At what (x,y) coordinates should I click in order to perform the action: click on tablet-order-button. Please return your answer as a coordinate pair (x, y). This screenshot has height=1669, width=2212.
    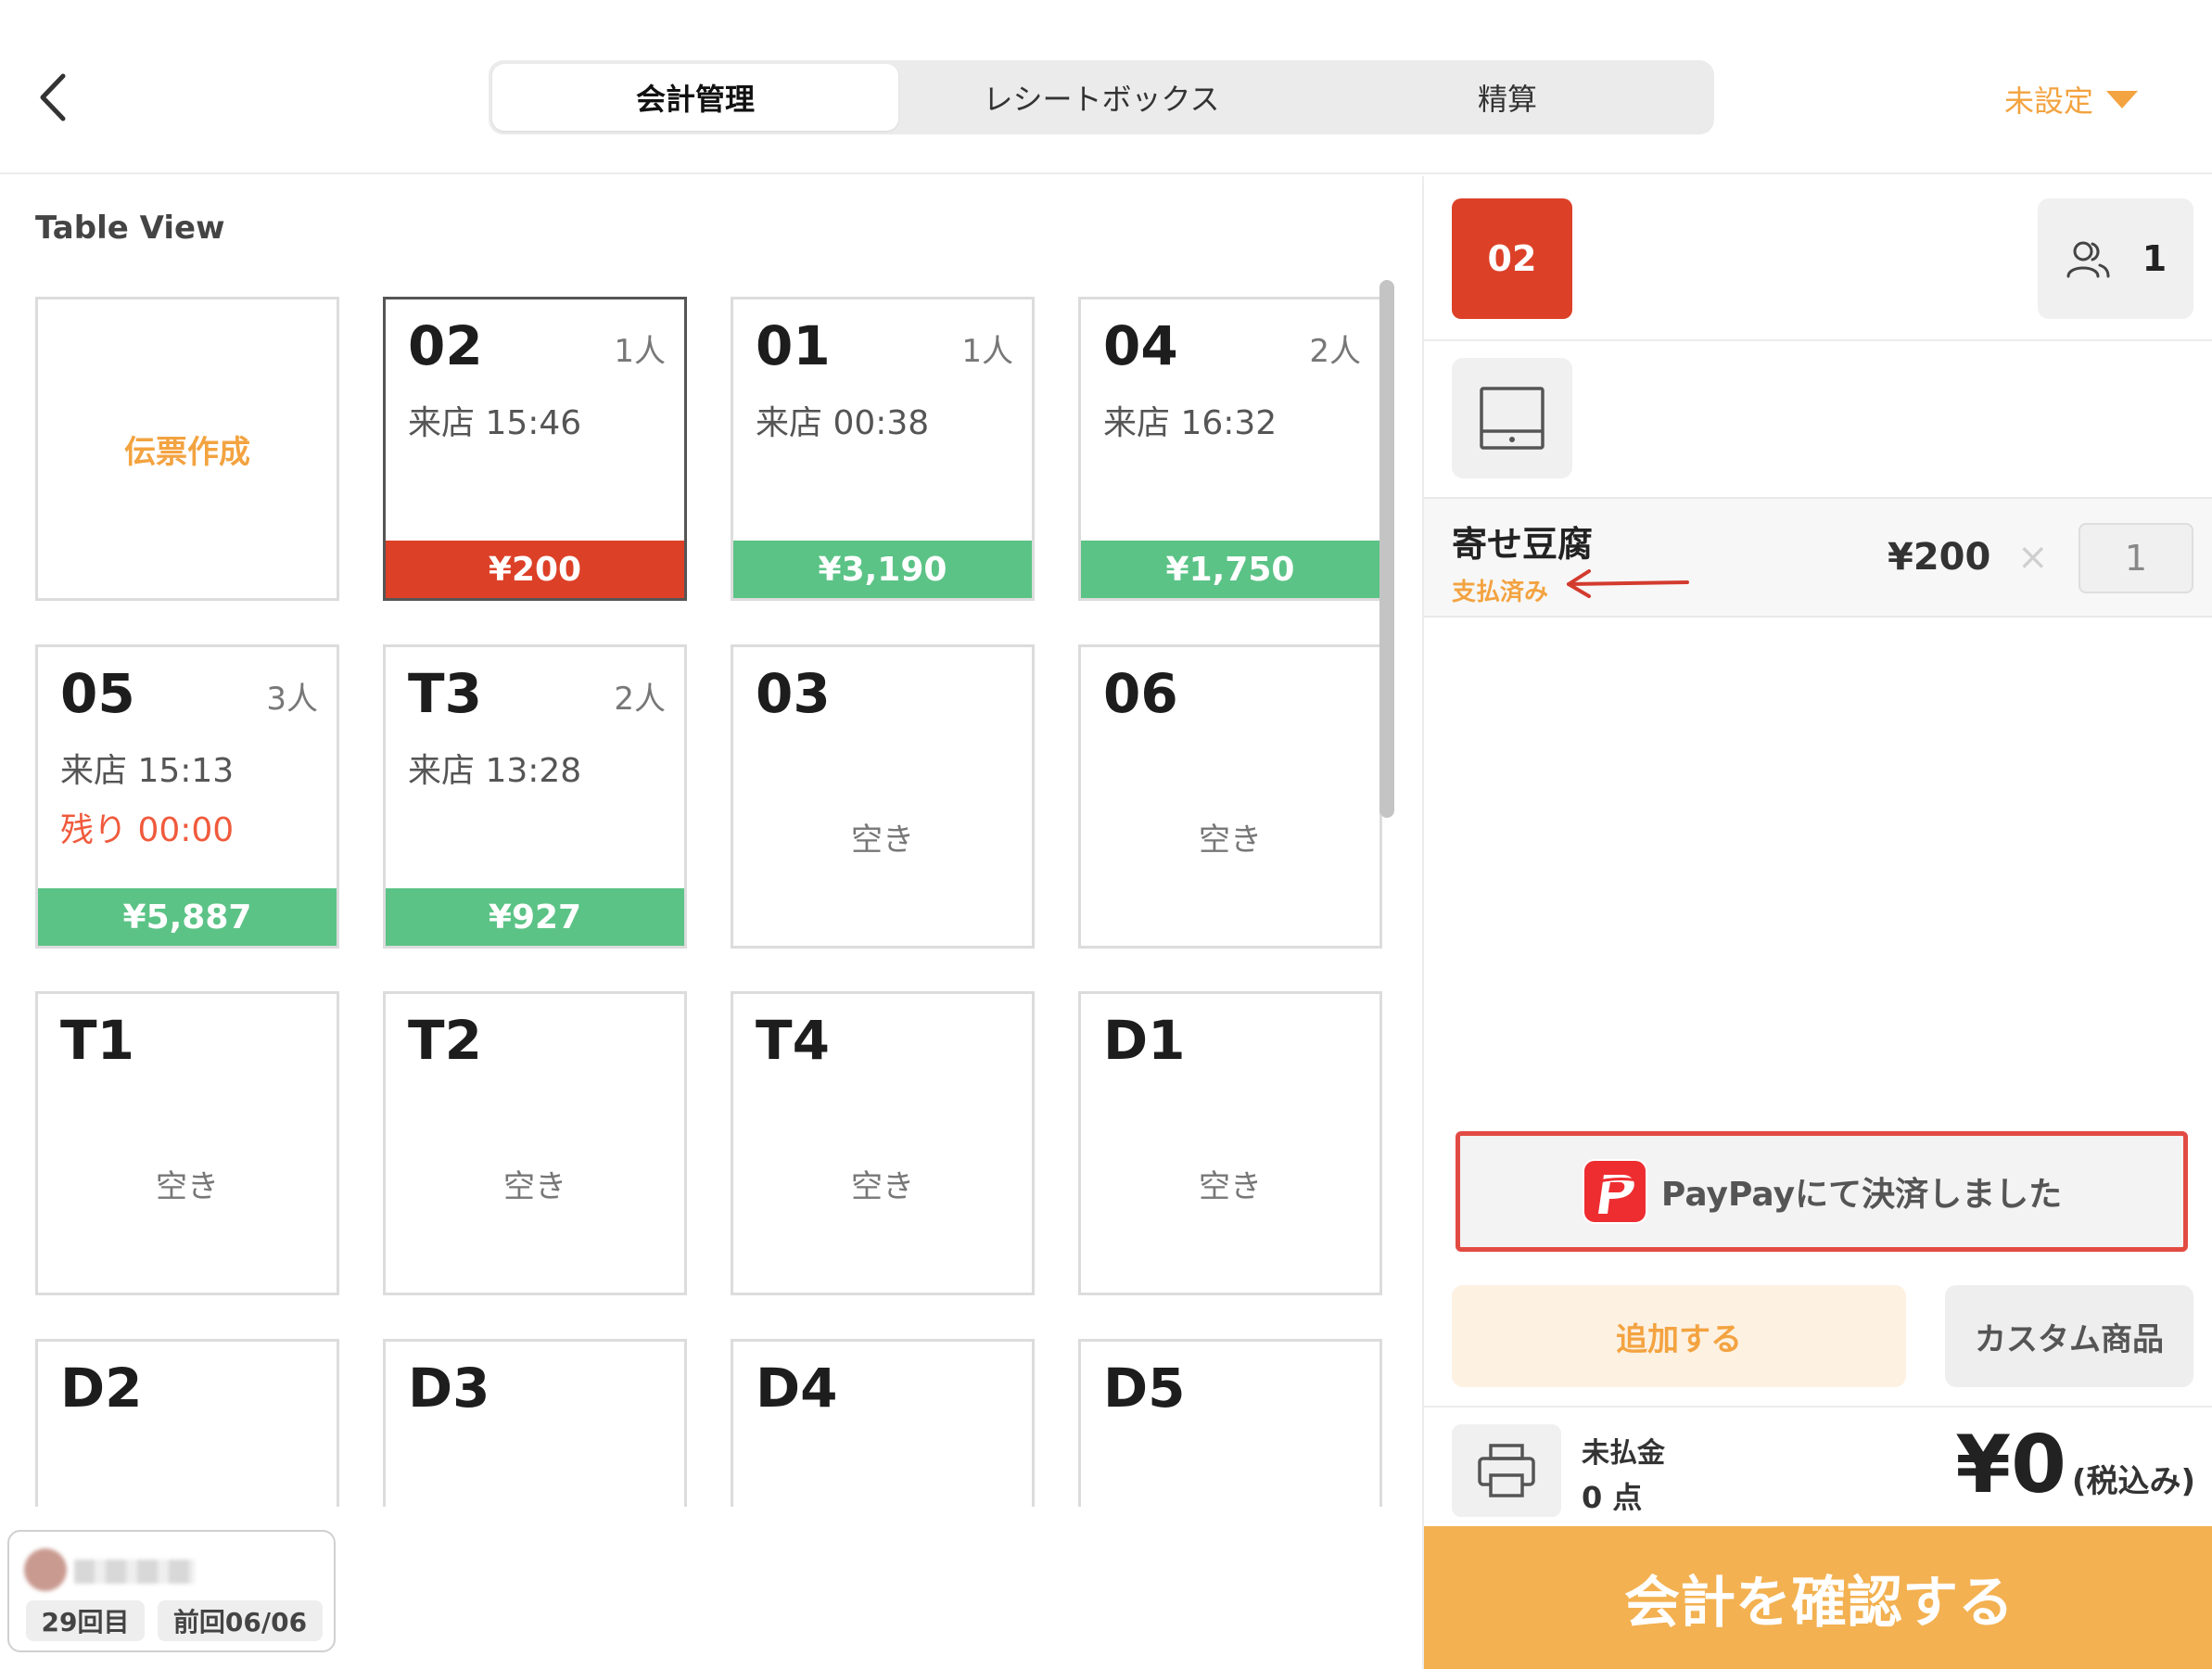
    Looking at the image, I should click on (1512, 418).